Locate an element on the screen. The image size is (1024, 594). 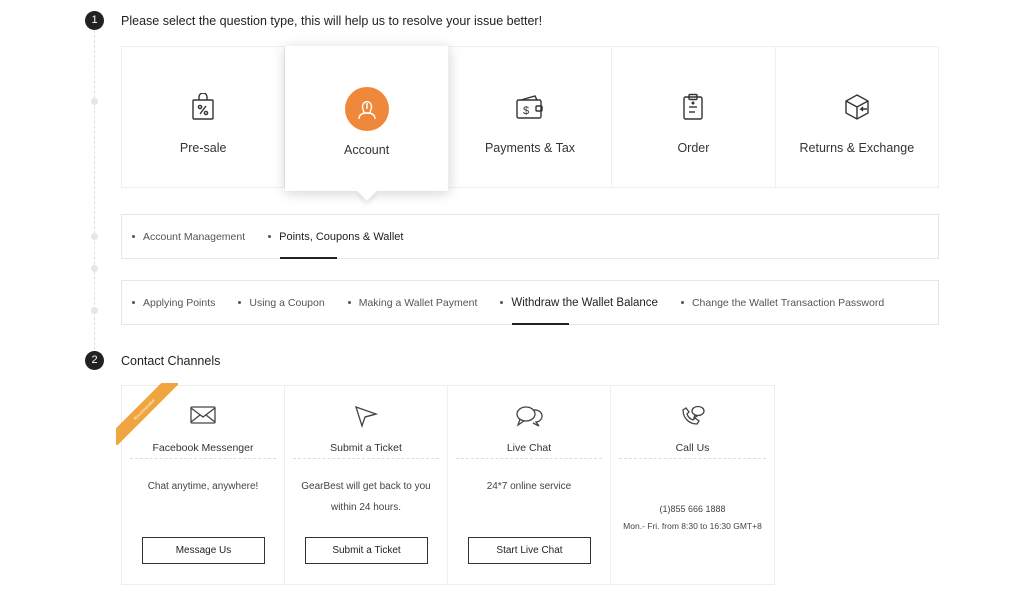
step-2-title: Contact Channels is located at coordinates (171, 361).